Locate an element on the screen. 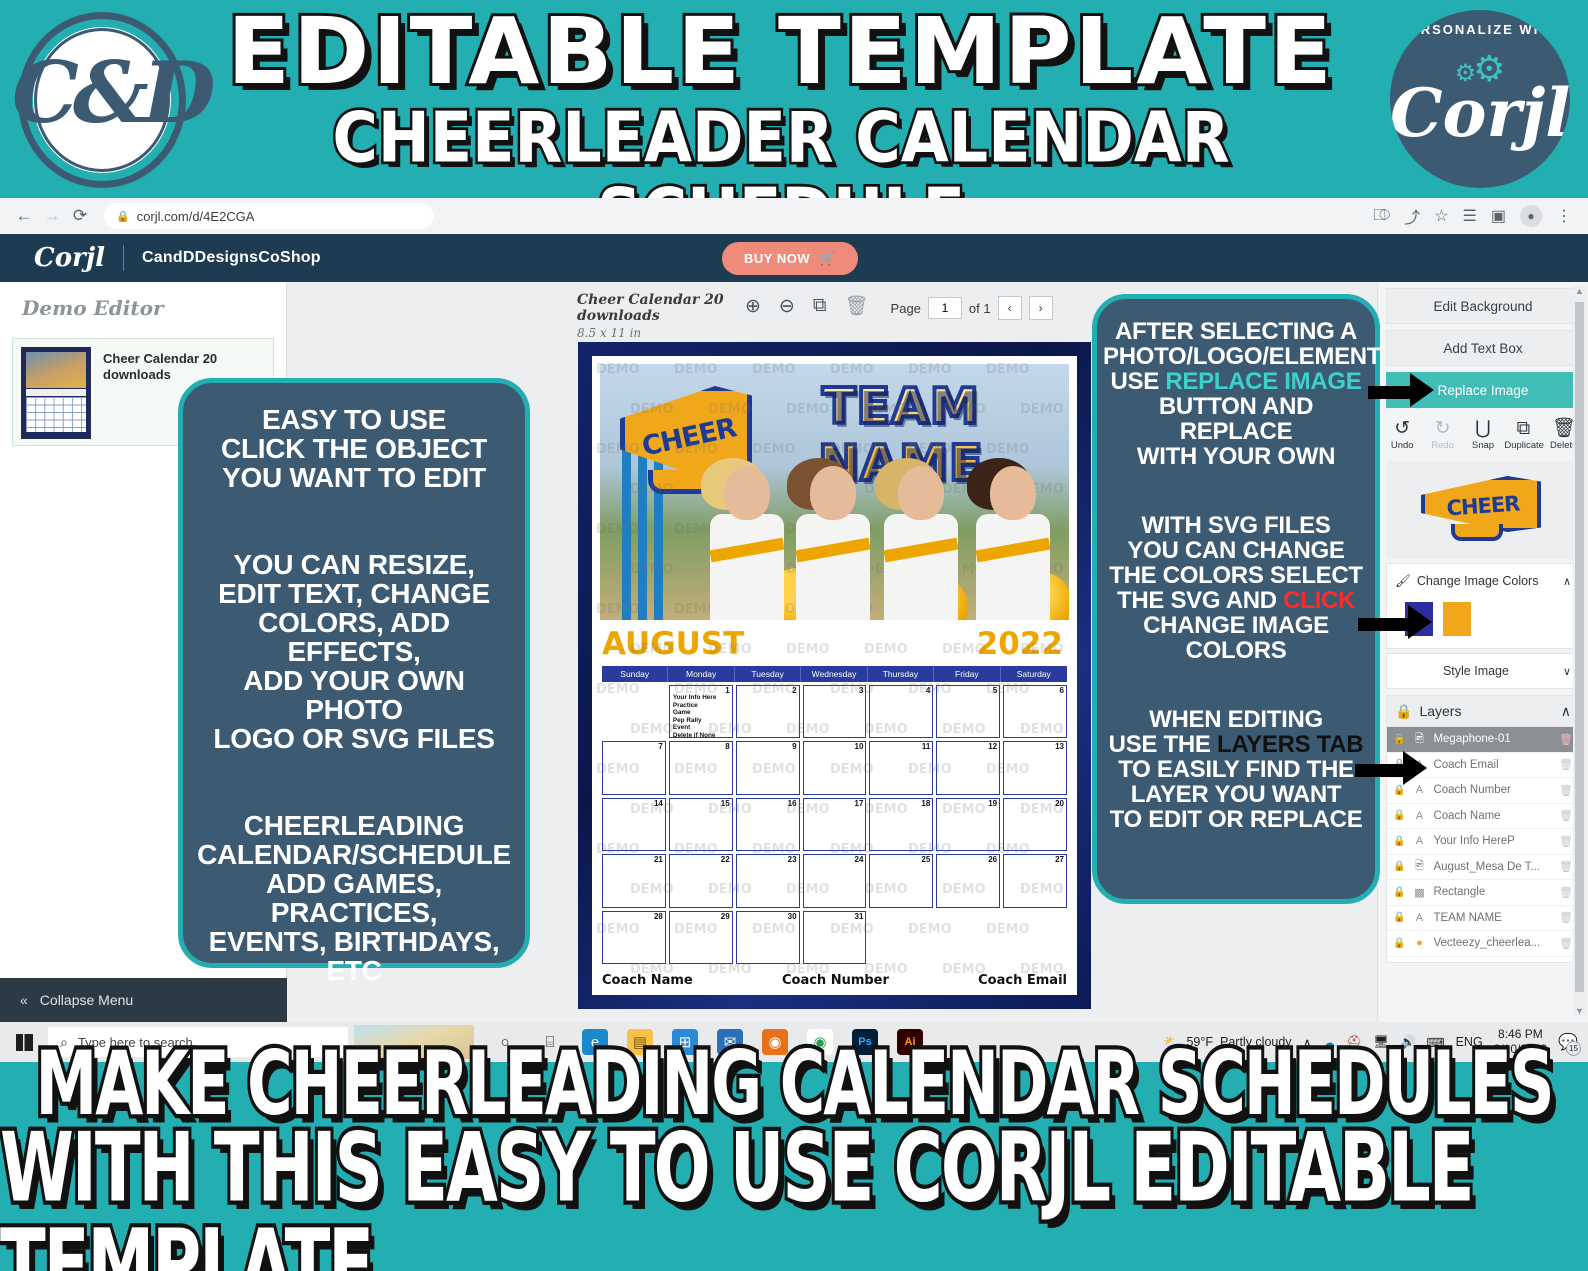 Image resolution: width=1588 pixels, height=1271 pixels. right-panel-scrollbar: ▲ ▼ is located at coordinates (1579, 651).